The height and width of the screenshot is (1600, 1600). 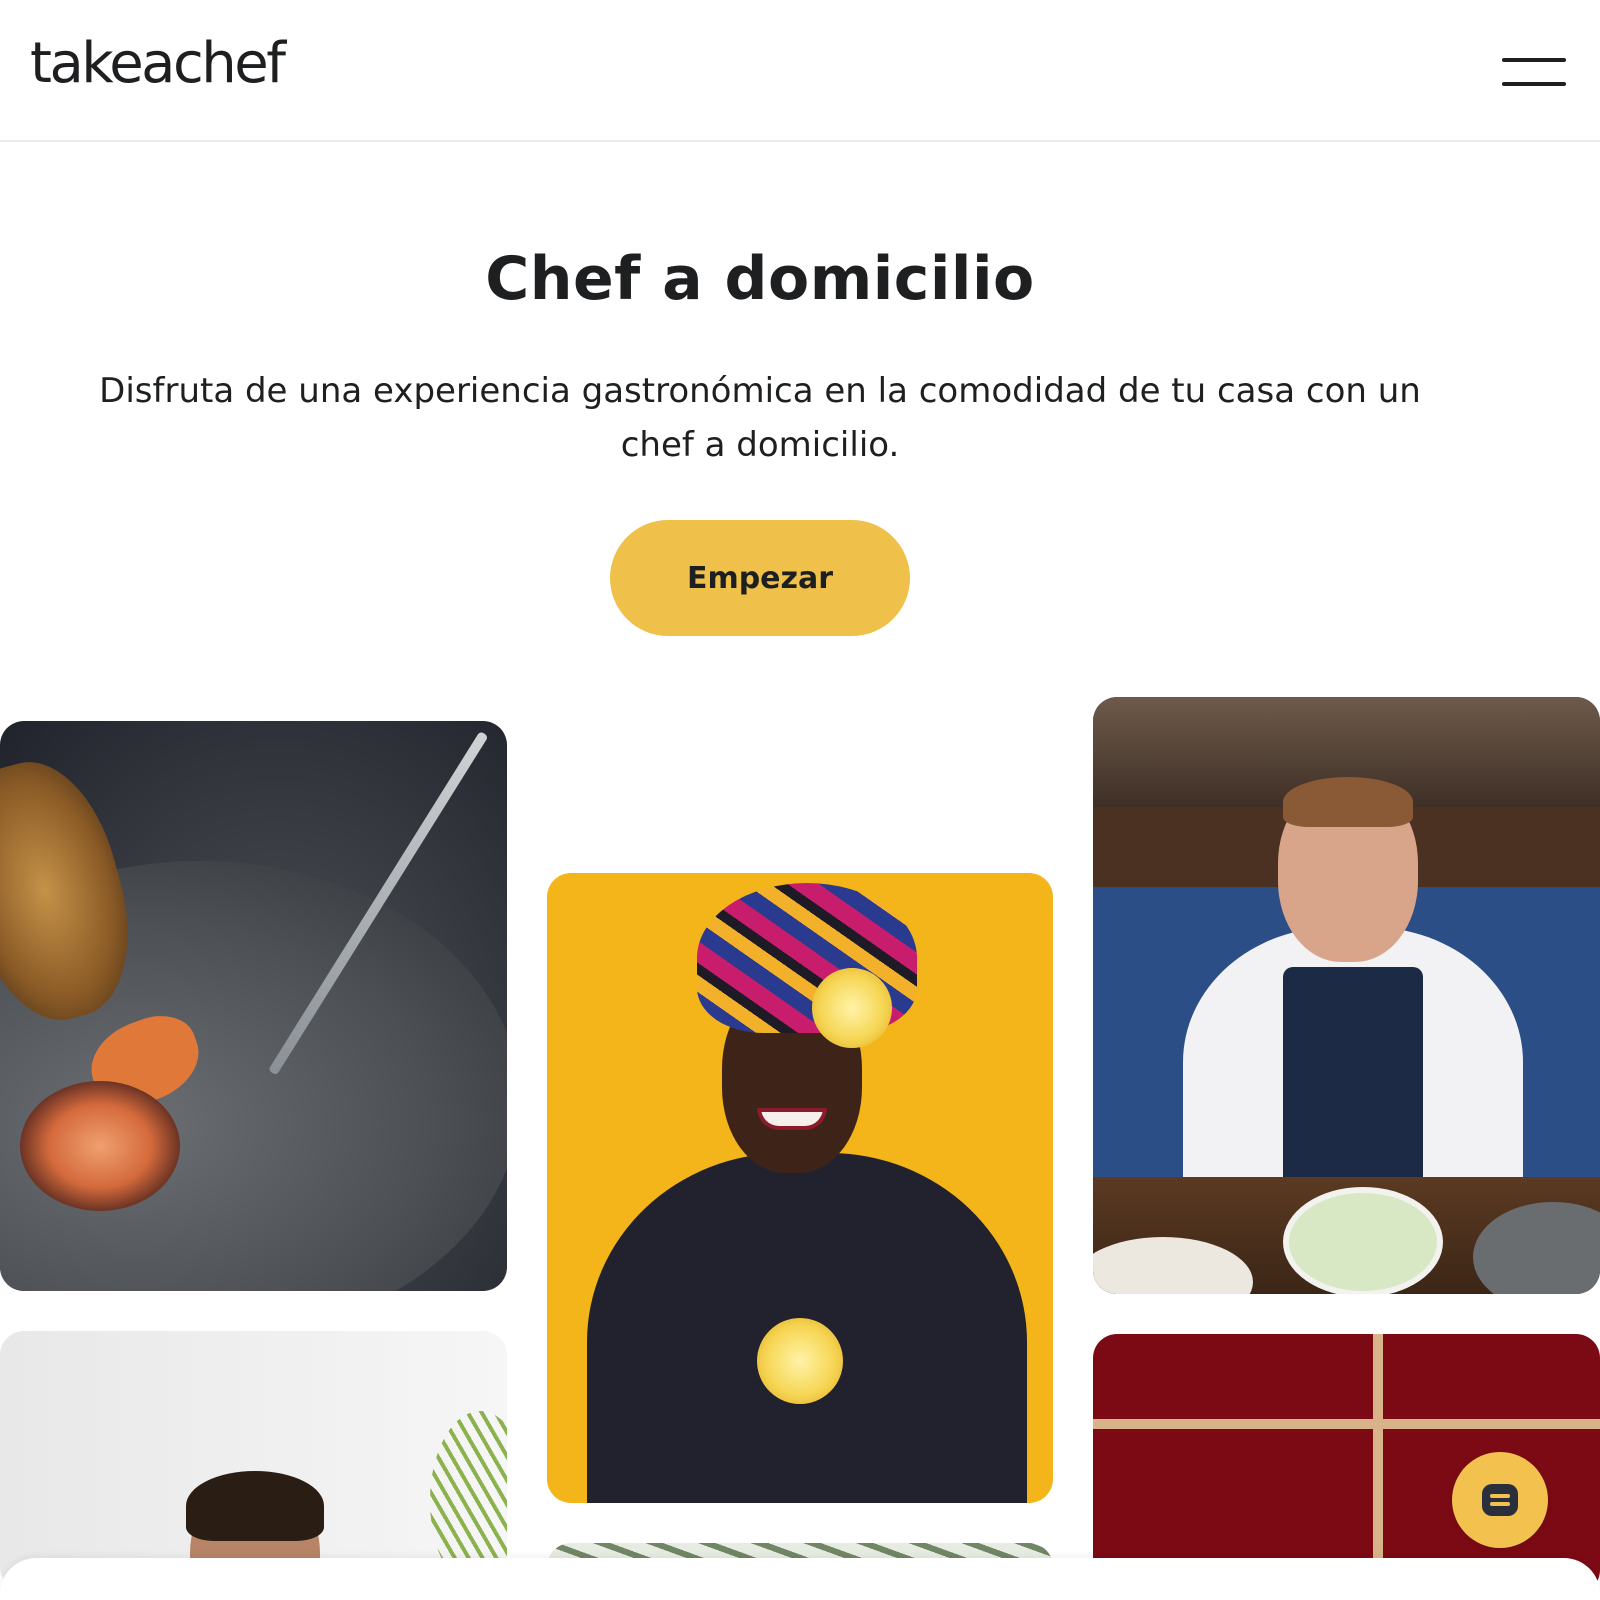 I want to click on lemon-half-eye, so click(x=852, y=1008).